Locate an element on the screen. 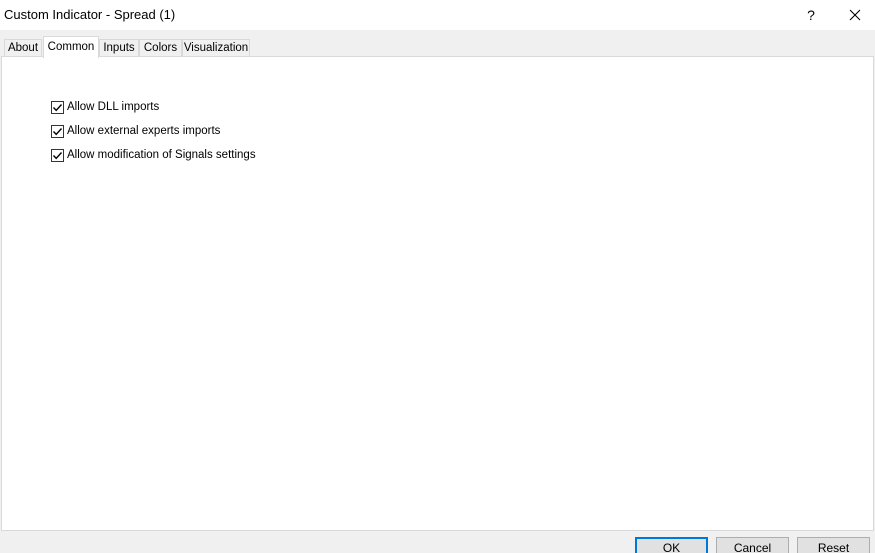 Image resolution: width=875 pixels, height=553 pixels. help-icon: ? is located at coordinates (811, 15).